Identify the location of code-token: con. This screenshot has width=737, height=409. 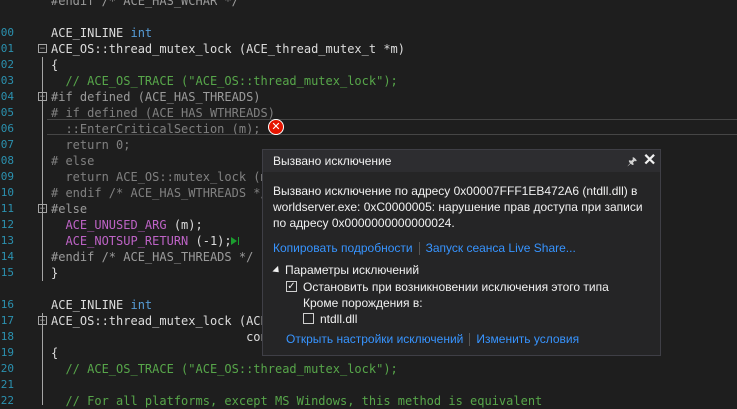
(159, 337).